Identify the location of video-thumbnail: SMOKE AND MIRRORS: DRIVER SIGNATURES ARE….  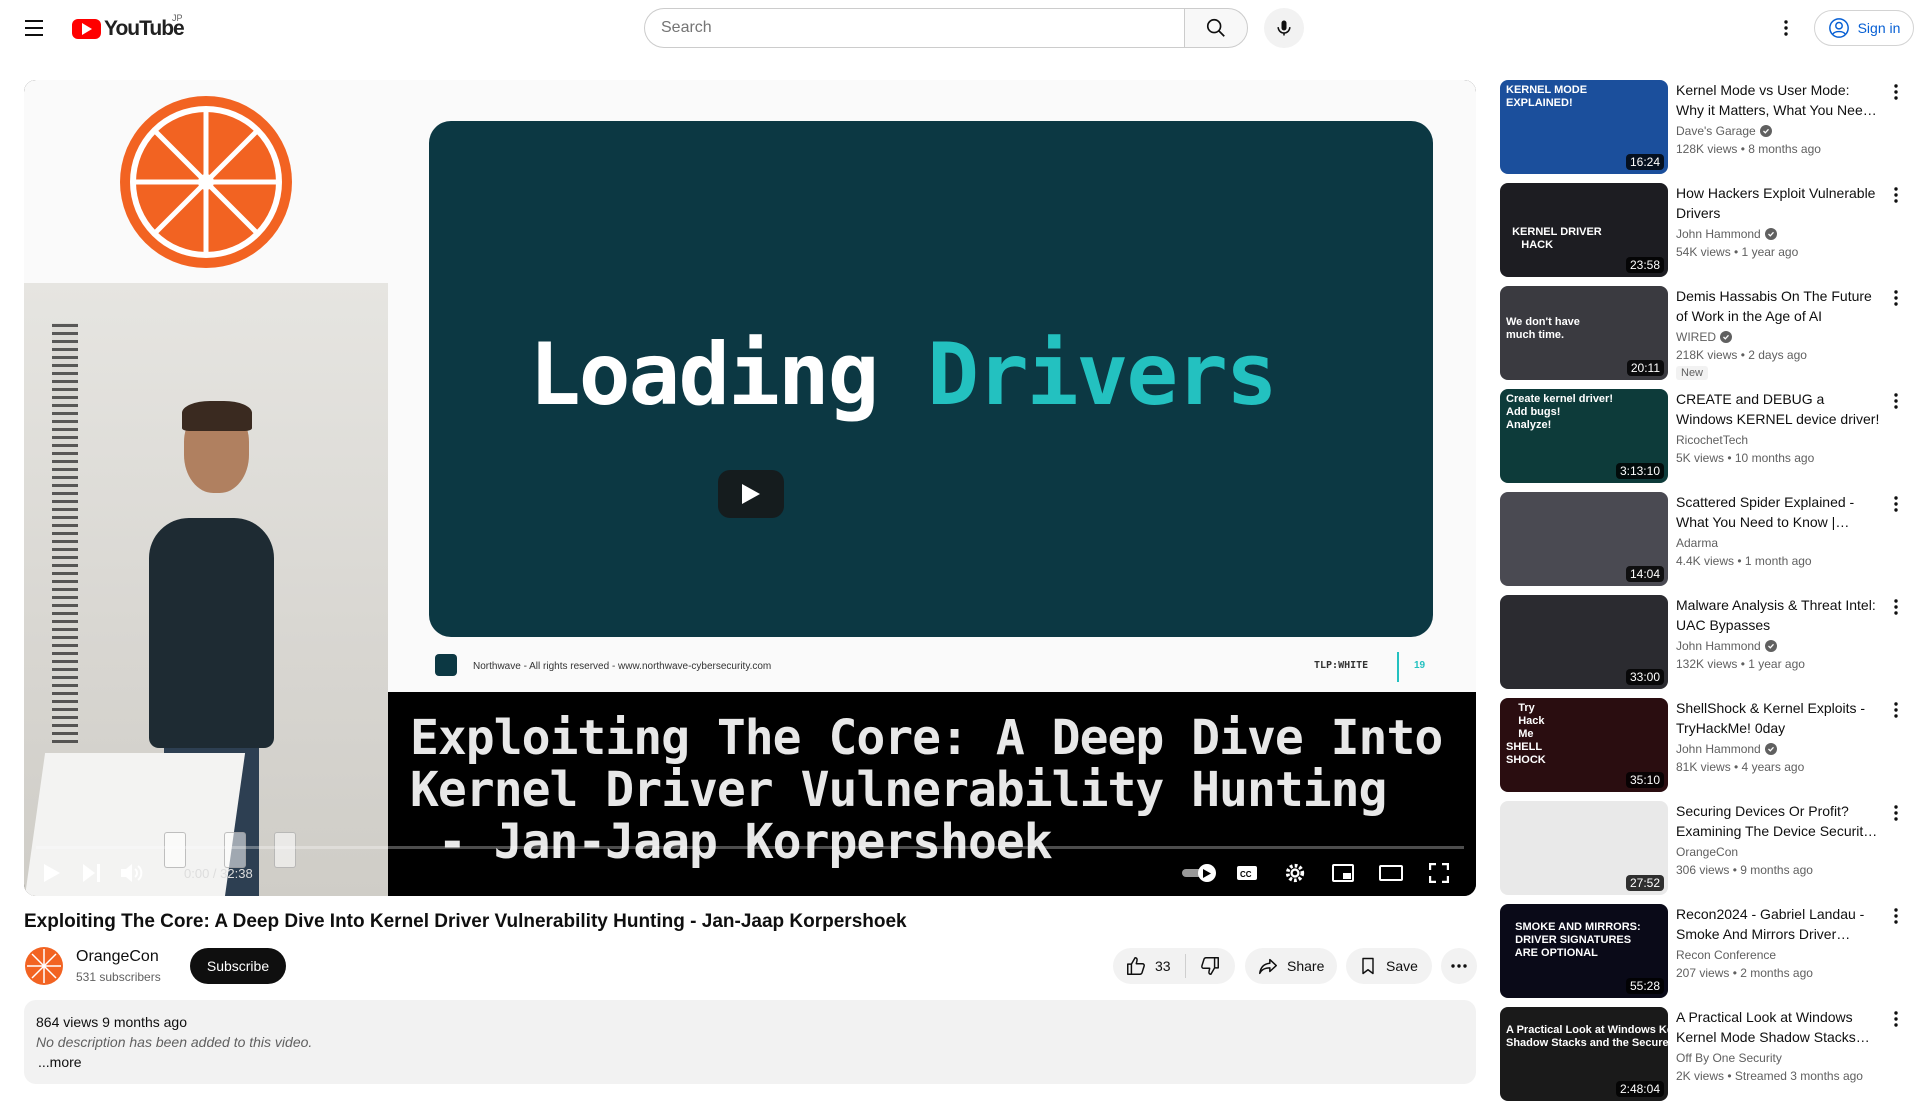
(1584, 951).